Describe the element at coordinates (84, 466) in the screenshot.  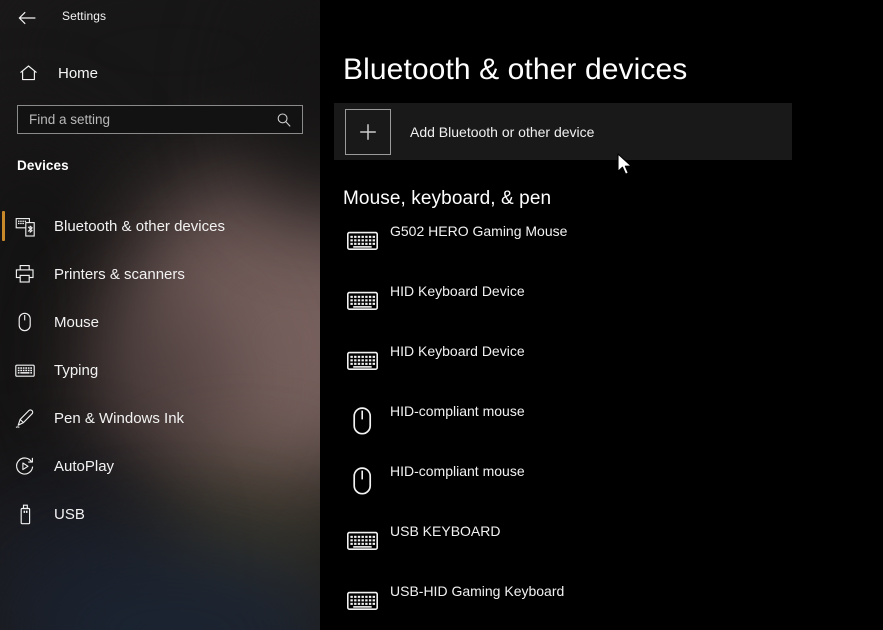
I see `sidebar-item-label: AutoPlay` at that location.